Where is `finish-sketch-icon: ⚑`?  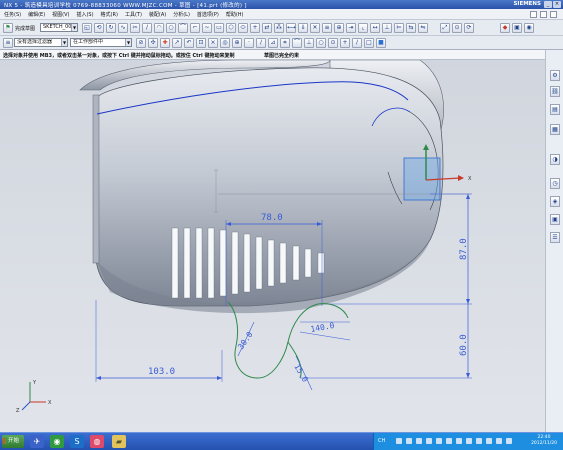
finish-sketch-icon: ⚑ is located at coordinates (8, 28).